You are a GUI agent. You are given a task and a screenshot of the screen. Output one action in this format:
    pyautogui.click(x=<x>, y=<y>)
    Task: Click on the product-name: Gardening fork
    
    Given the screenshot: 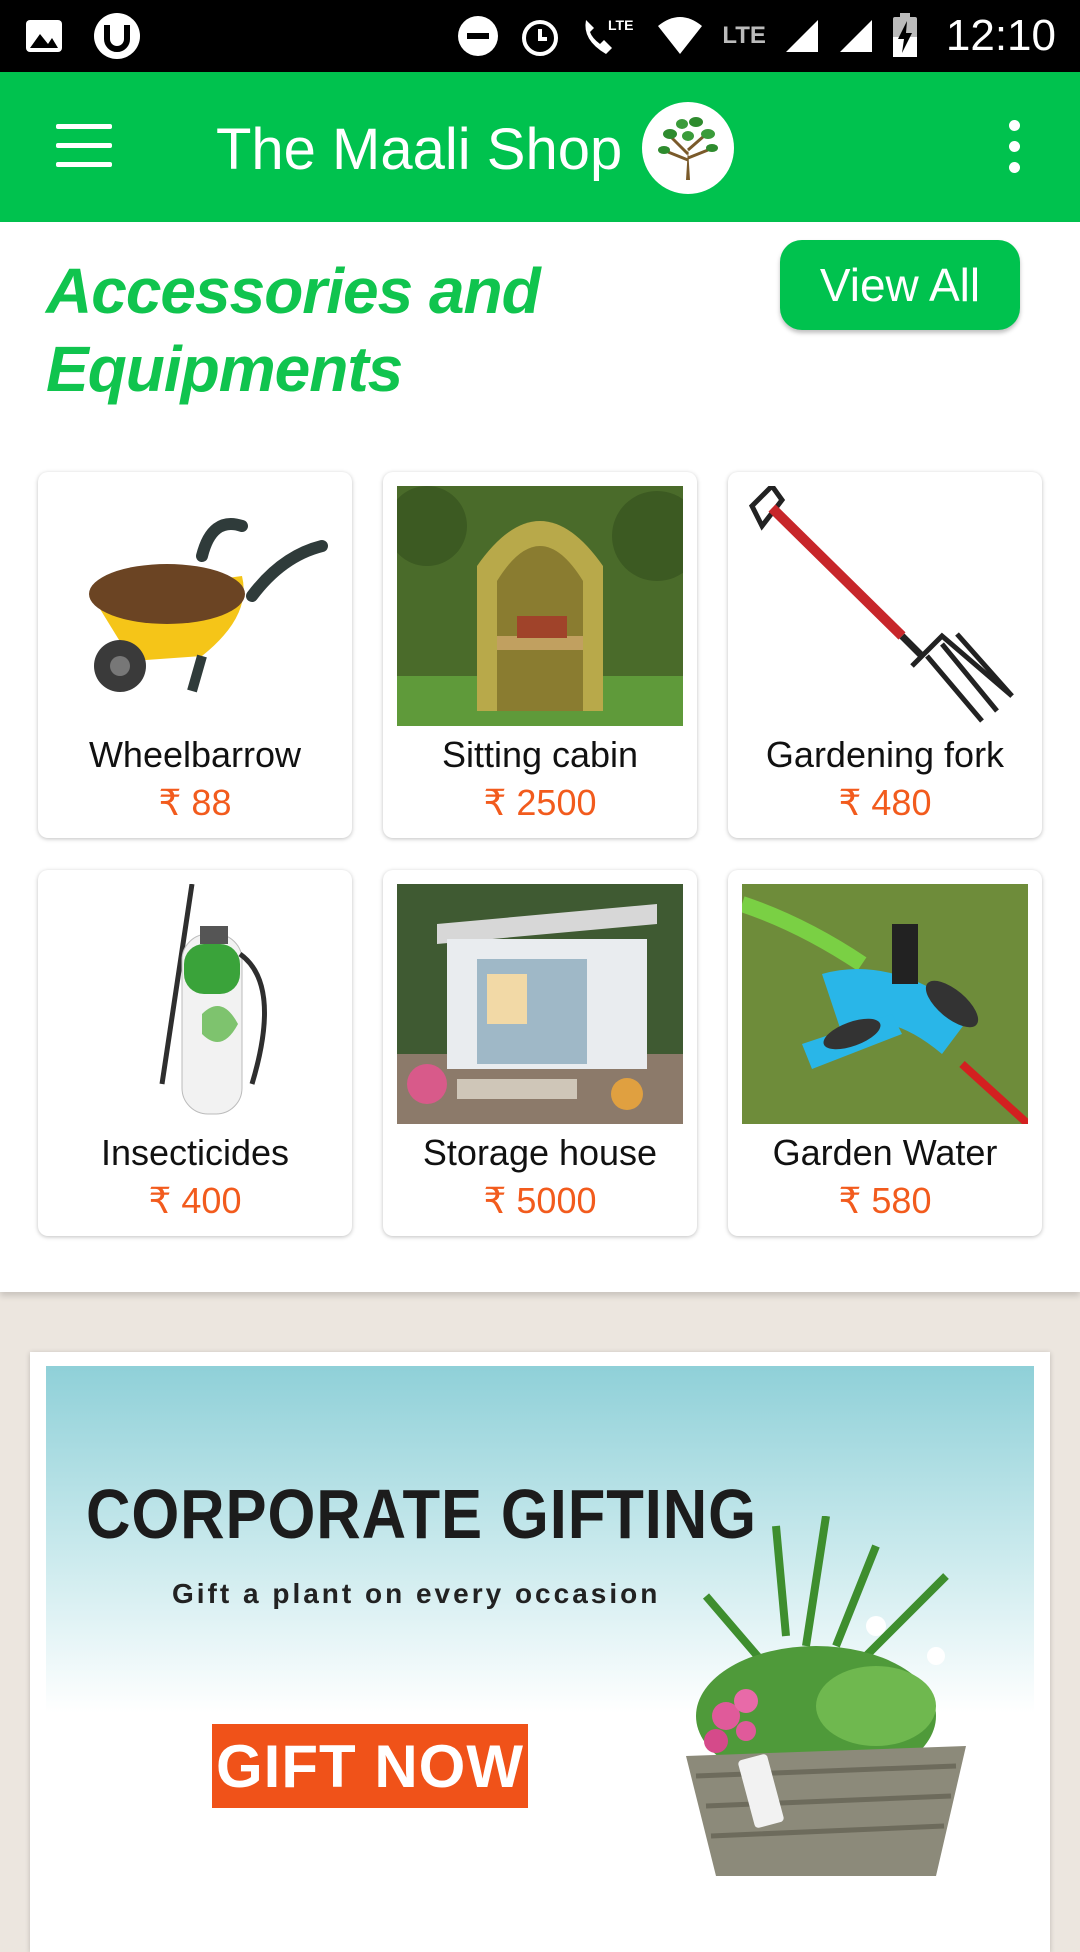 What is the action you would take?
    pyautogui.click(x=885, y=754)
    